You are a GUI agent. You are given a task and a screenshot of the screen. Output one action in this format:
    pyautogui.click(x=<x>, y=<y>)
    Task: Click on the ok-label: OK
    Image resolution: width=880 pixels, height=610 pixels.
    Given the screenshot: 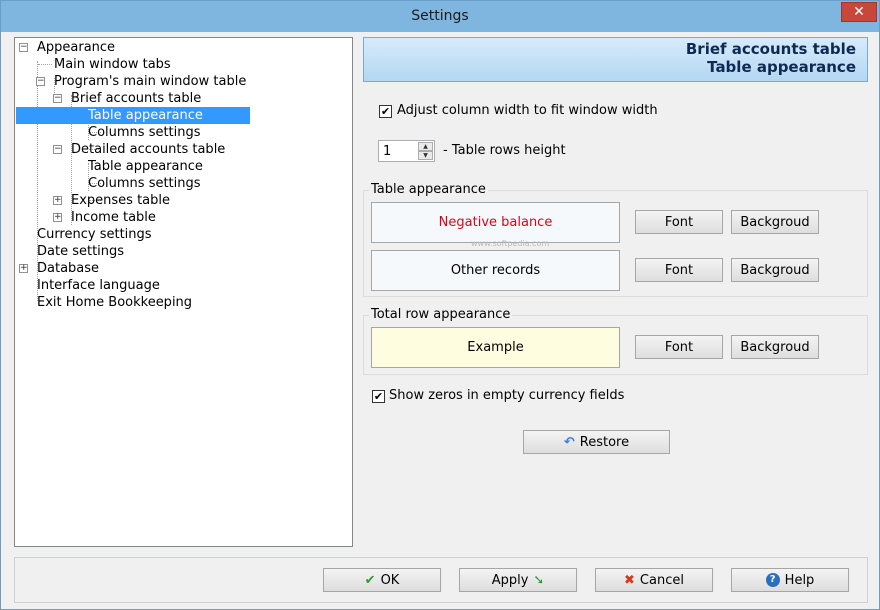 What is the action you would take?
    pyautogui.click(x=390, y=580)
    